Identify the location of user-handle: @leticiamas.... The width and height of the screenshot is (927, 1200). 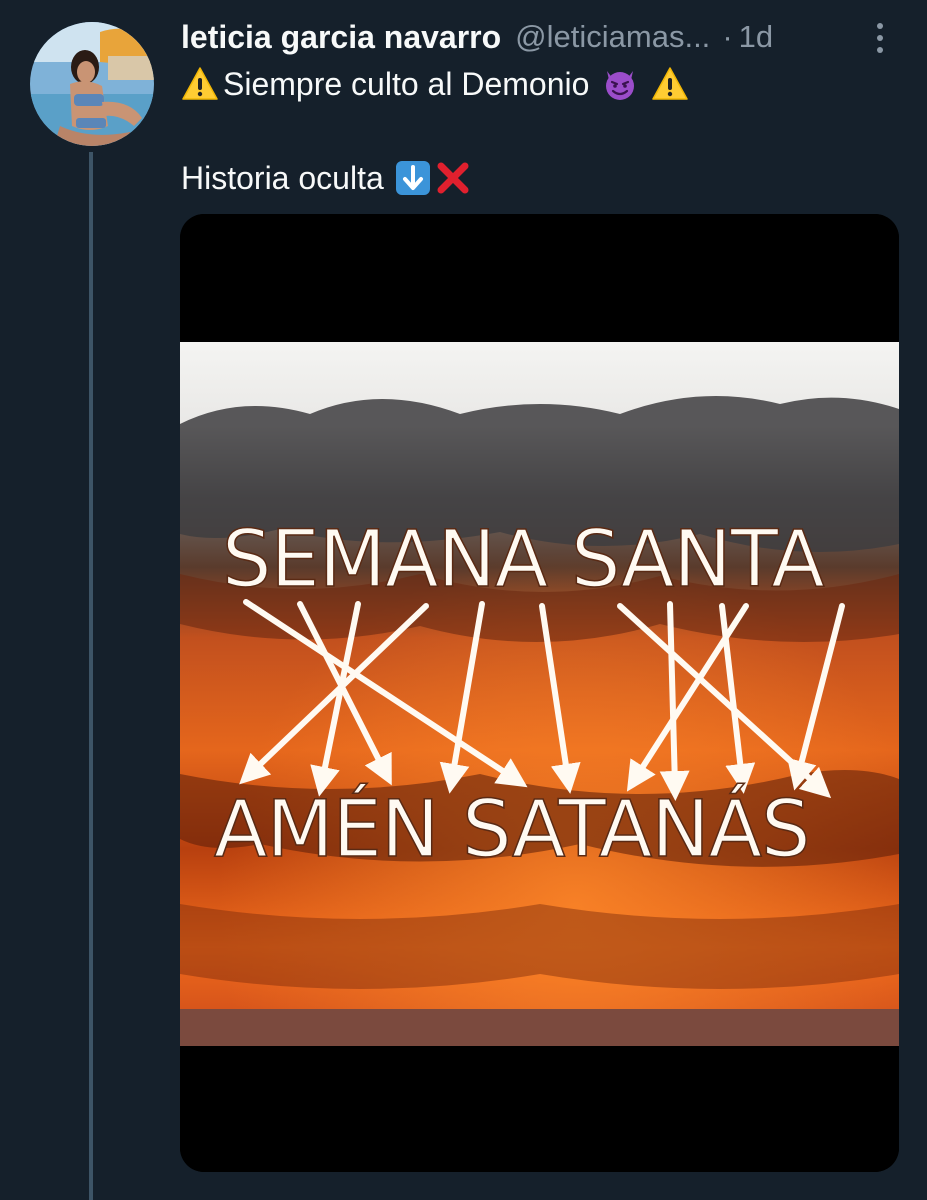
(612, 37).